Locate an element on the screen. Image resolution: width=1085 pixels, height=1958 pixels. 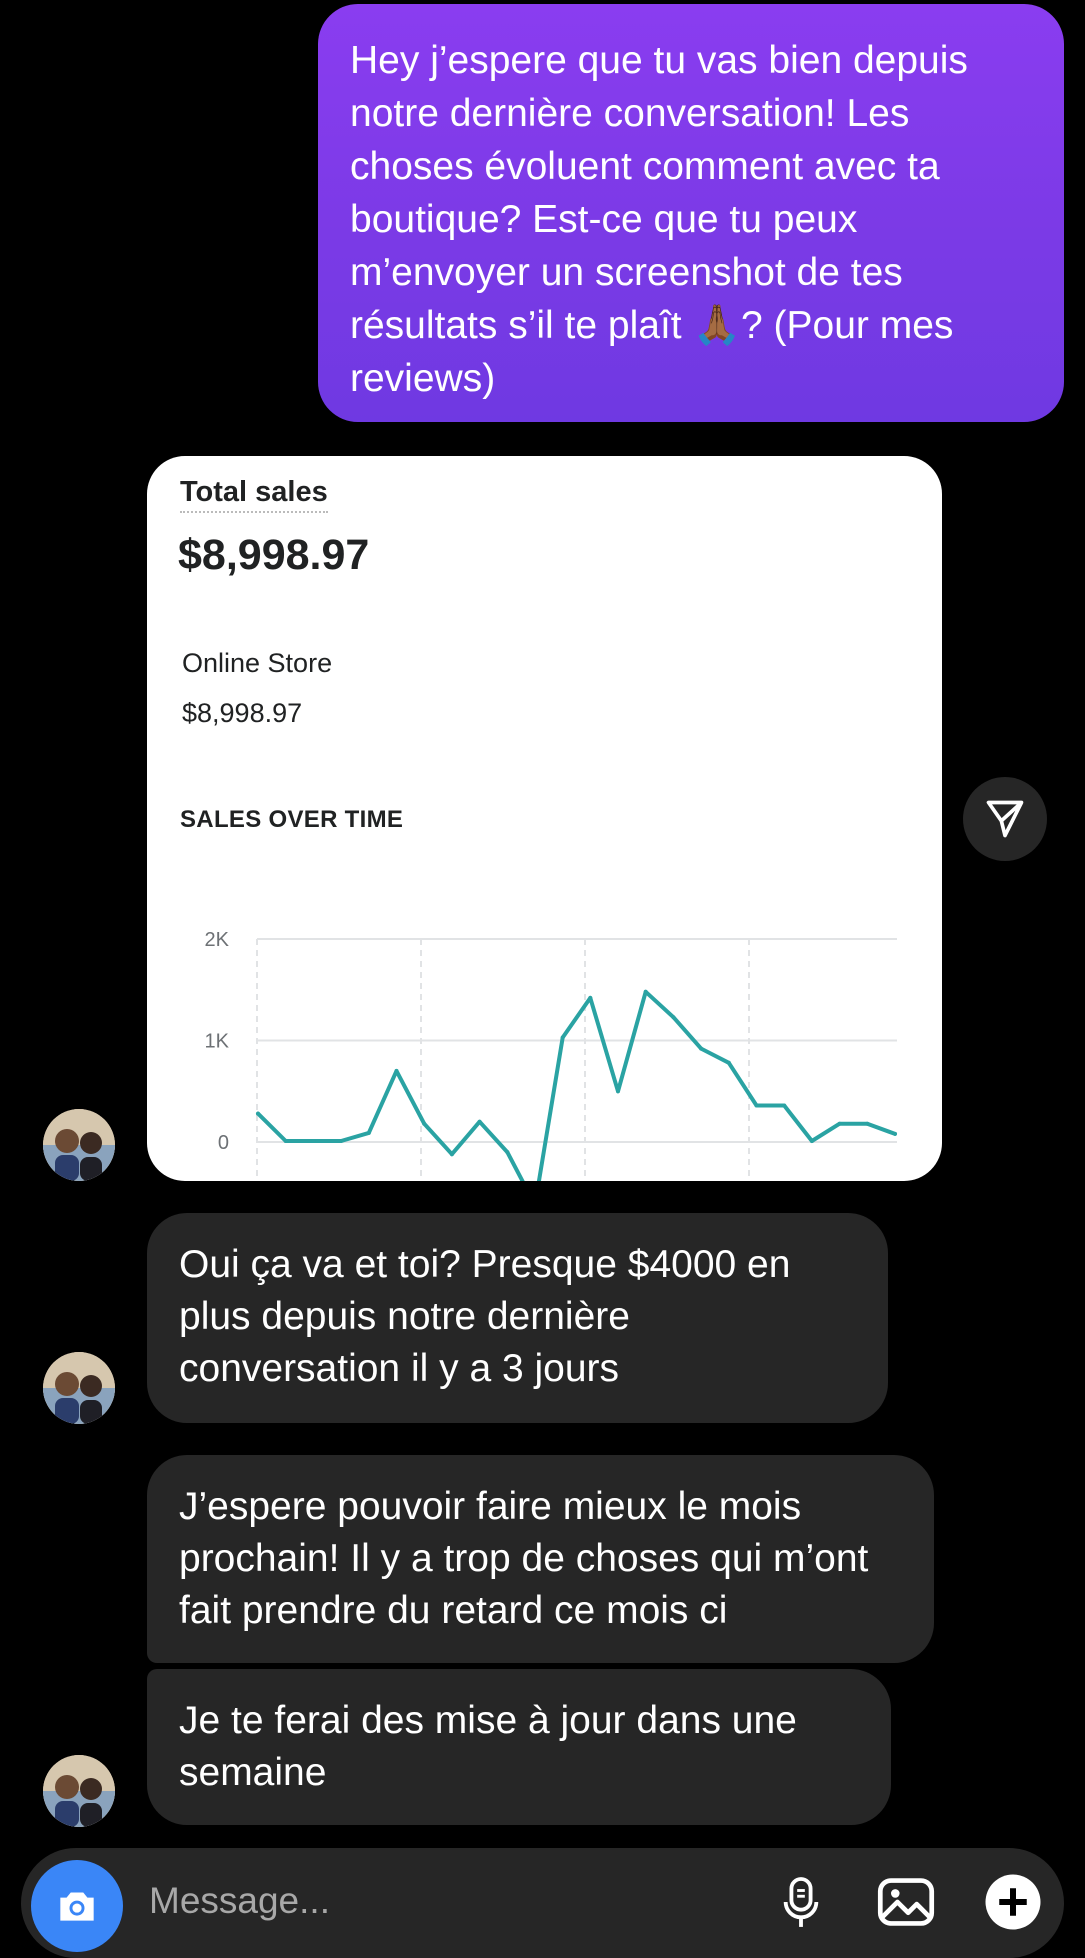
add-button is located at coordinates (1013, 1902).